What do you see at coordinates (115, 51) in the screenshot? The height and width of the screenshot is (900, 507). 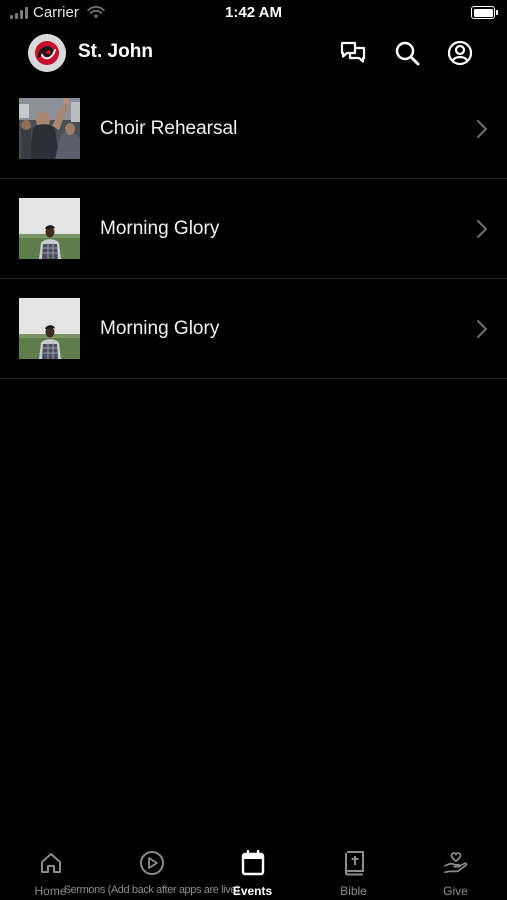 I see `church-name: St. John` at bounding box center [115, 51].